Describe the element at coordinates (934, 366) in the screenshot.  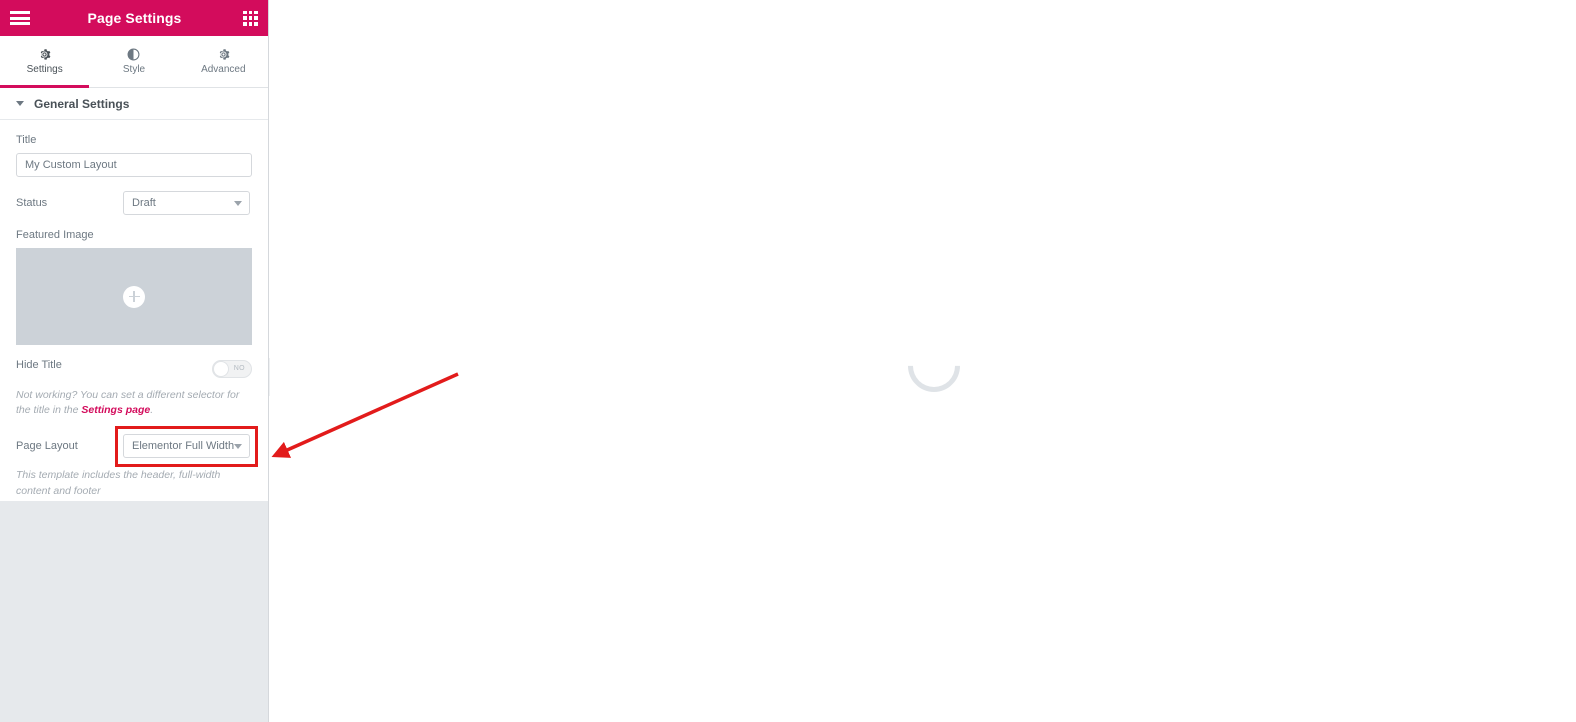
I see `spinner-icon` at that location.